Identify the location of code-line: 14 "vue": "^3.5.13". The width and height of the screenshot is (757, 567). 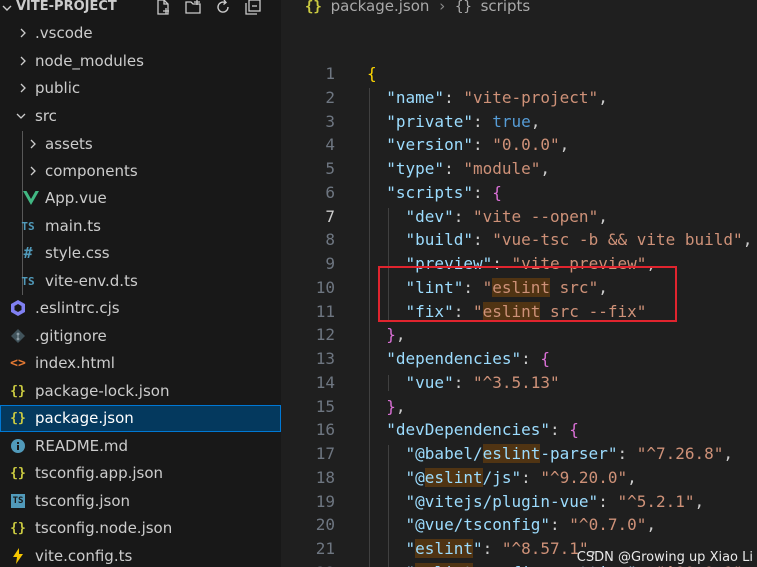
(519, 382).